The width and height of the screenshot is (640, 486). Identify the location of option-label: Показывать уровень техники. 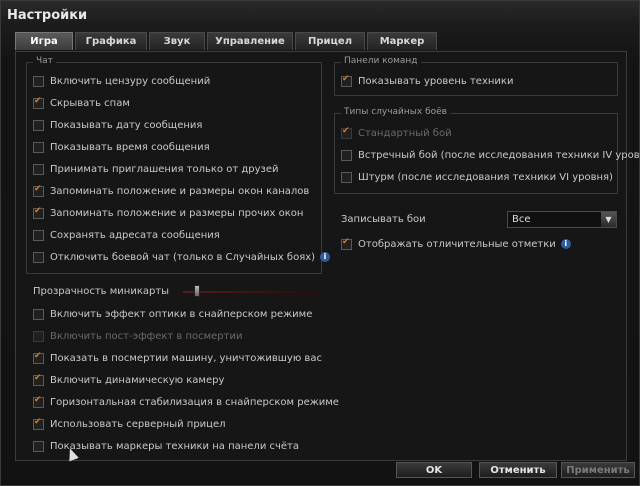
(436, 81).